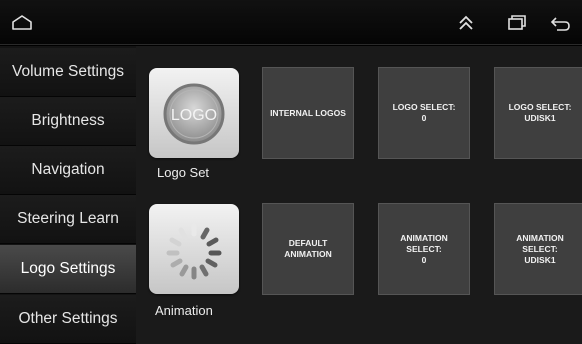 The height and width of the screenshot is (344, 582). What do you see at coordinates (22, 23) in the screenshot?
I see `home-icon` at bounding box center [22, 23].